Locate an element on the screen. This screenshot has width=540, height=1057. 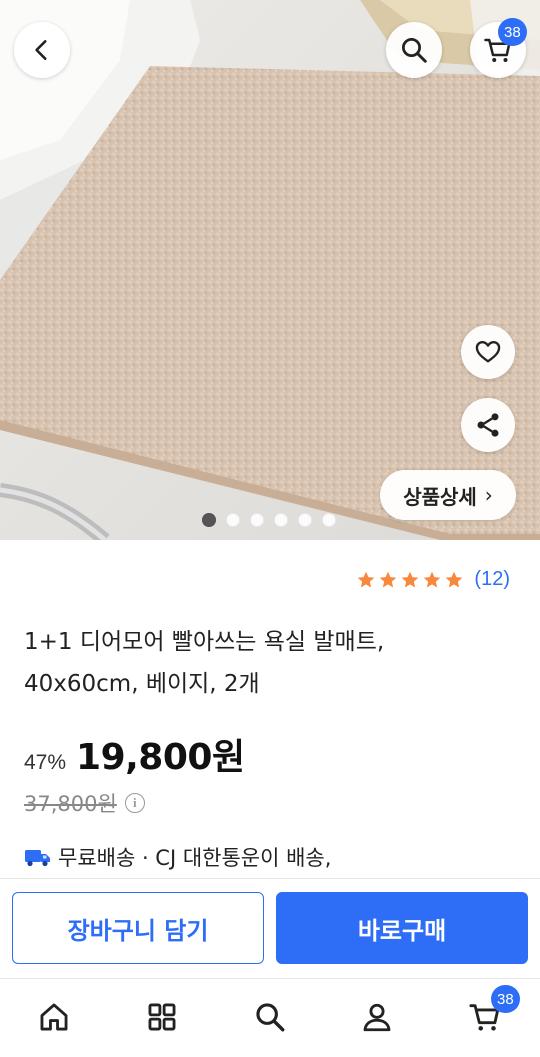
product-detail-button: 상품상세 › is located at coordinates (448, 495).